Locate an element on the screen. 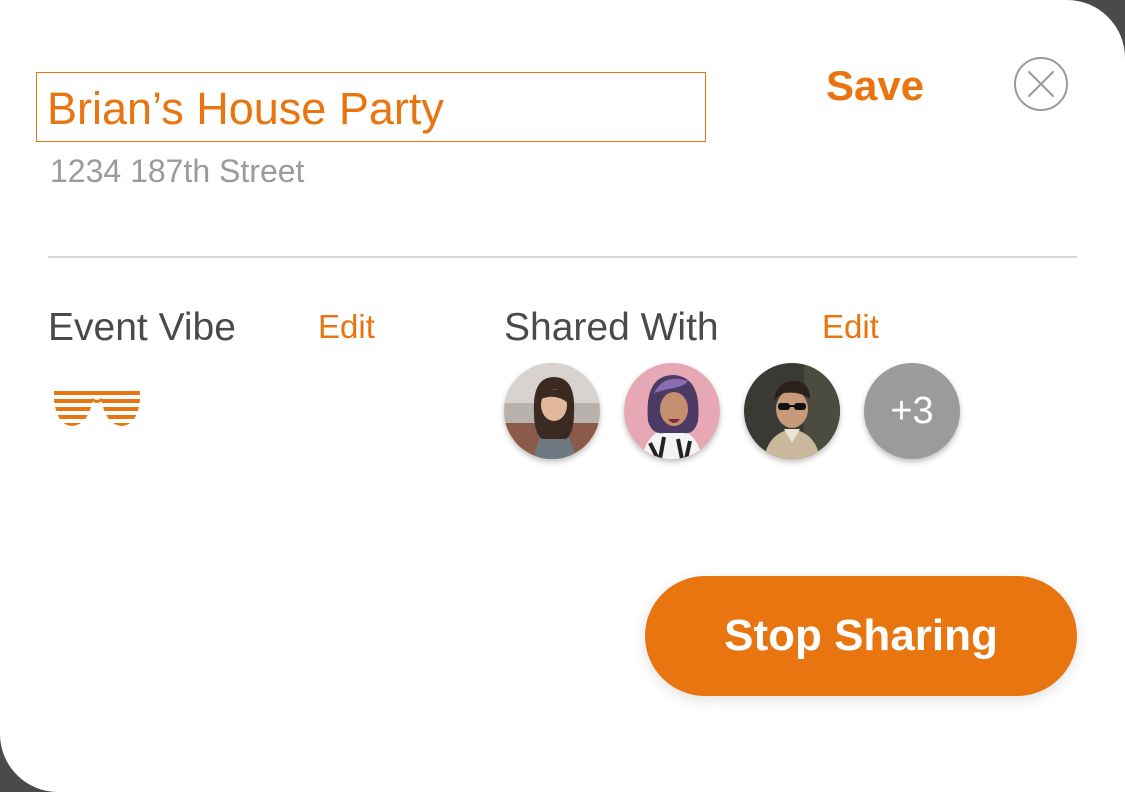 This screenshot has width=1125, height=792. event-title-text: Brian’s House Party is located at coordinates (245, 108).